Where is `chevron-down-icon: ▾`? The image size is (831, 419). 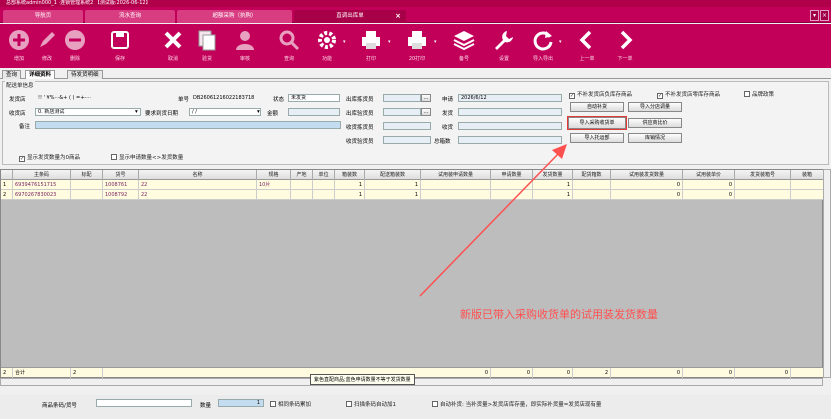 chevron-down-icon: ▾ is located at coordinates (136, 112).